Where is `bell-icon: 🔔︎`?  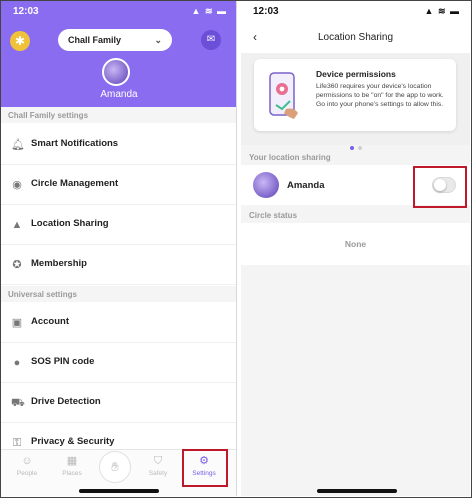 bell-icon: 🔔︎ is located at coordinates (18, 145).